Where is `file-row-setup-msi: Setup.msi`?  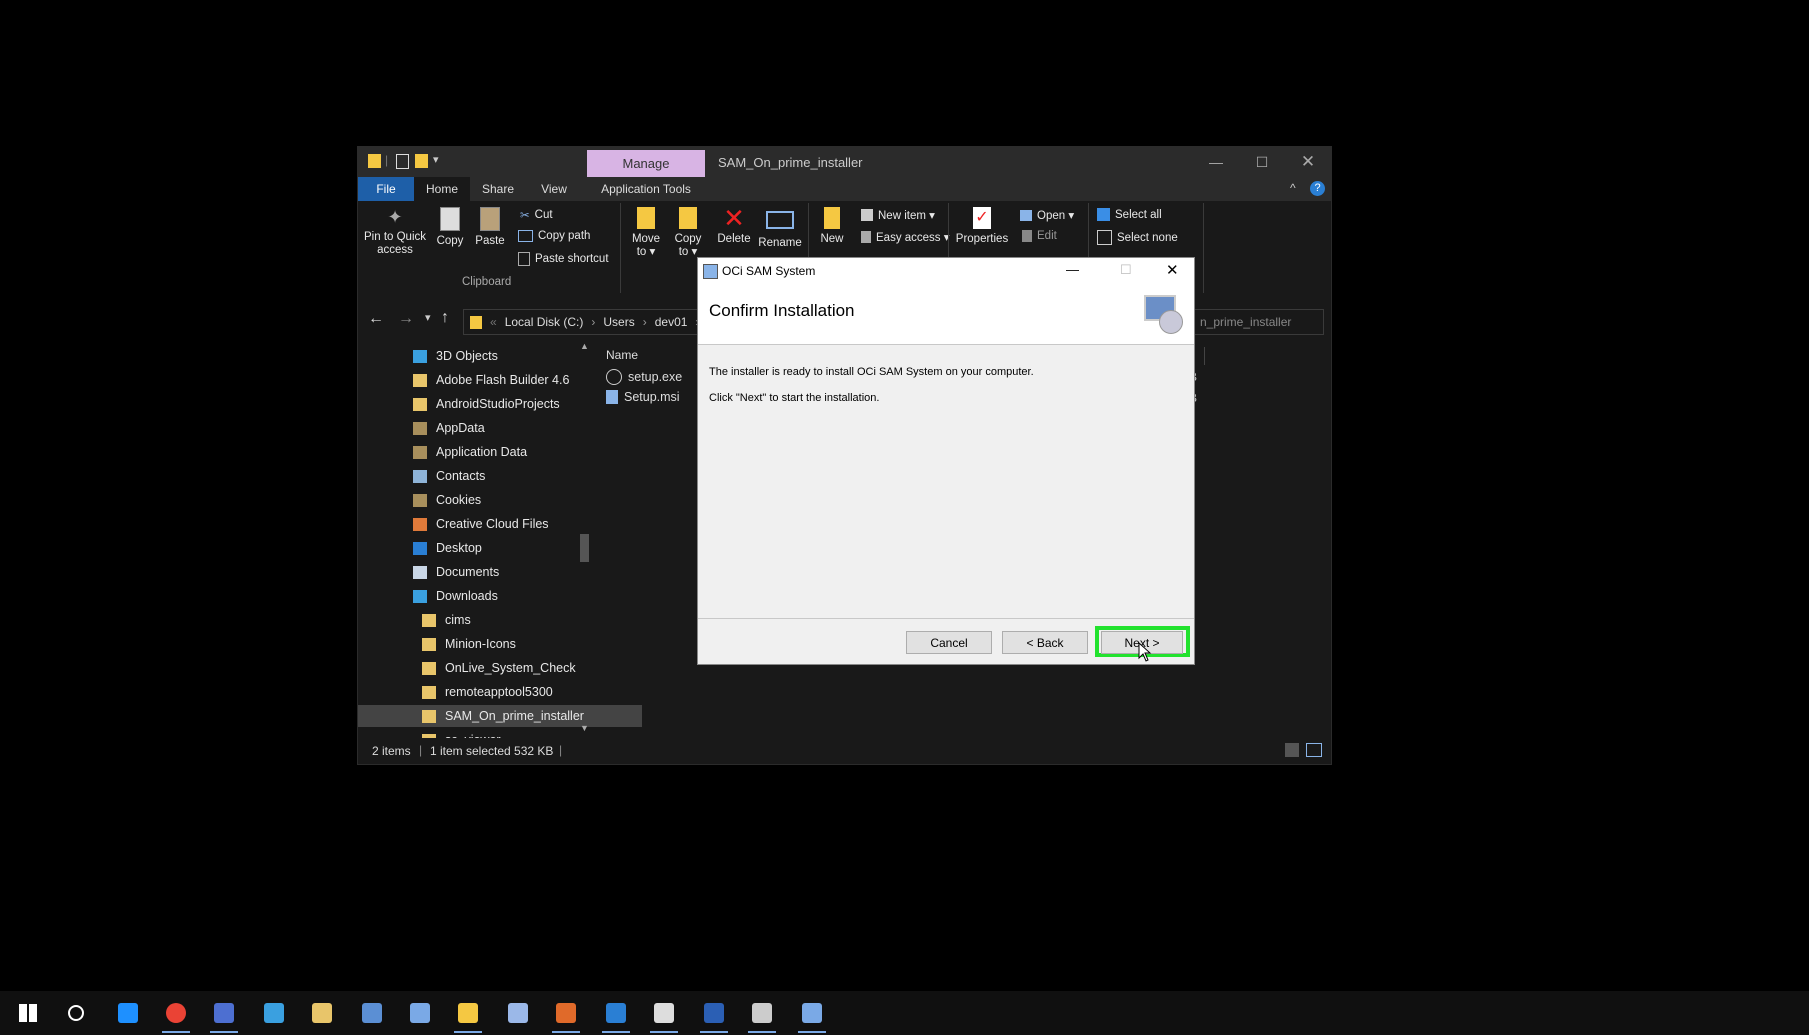 file-row-setup-msi: Setup.msi is located at coordinates (643, 397).